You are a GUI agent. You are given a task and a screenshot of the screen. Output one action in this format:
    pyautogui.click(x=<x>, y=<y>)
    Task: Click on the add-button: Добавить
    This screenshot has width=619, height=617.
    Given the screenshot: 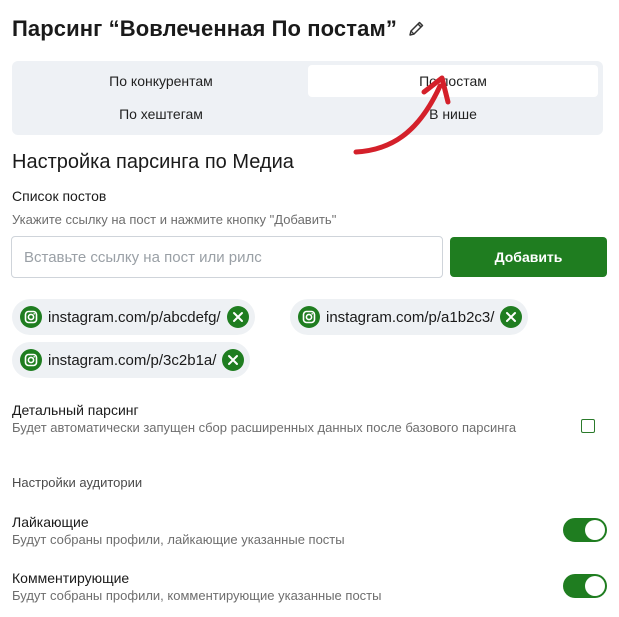 What is the action you would take?
    pyautogui.click(x=528, y=257)
    